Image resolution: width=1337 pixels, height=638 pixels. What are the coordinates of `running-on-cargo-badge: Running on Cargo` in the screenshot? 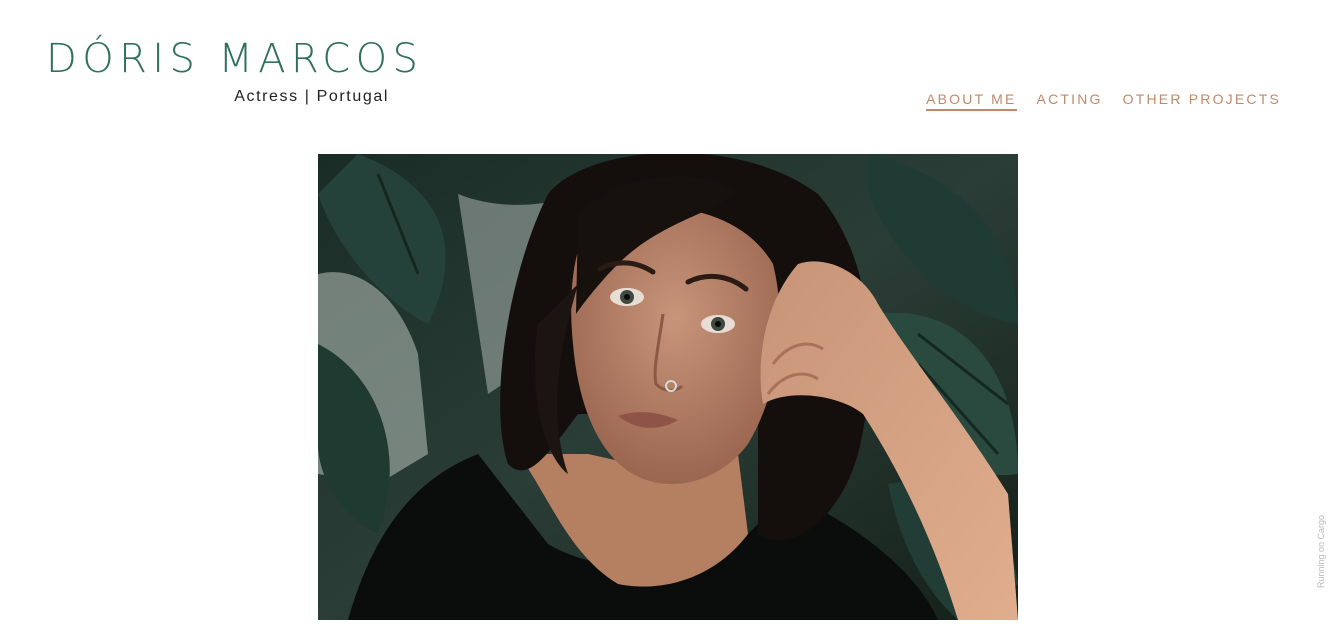 It's located at (1321, 551).